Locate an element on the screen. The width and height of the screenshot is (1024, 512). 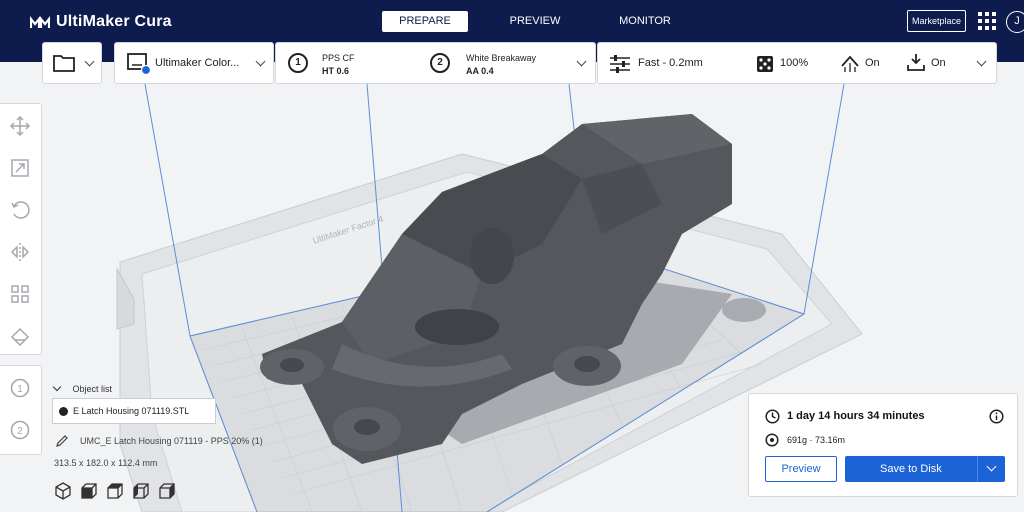
infill-icon is located at coordinates (765, 64).